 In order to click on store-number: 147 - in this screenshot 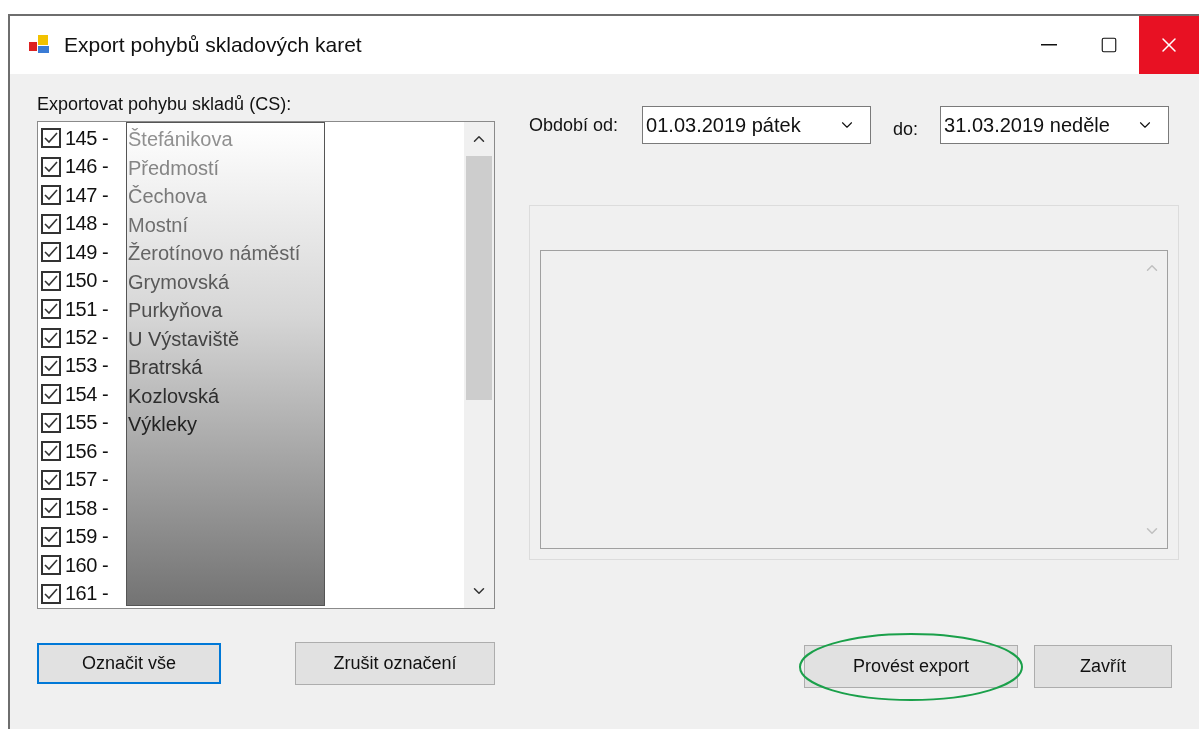, I will do `click(87, 195)`.